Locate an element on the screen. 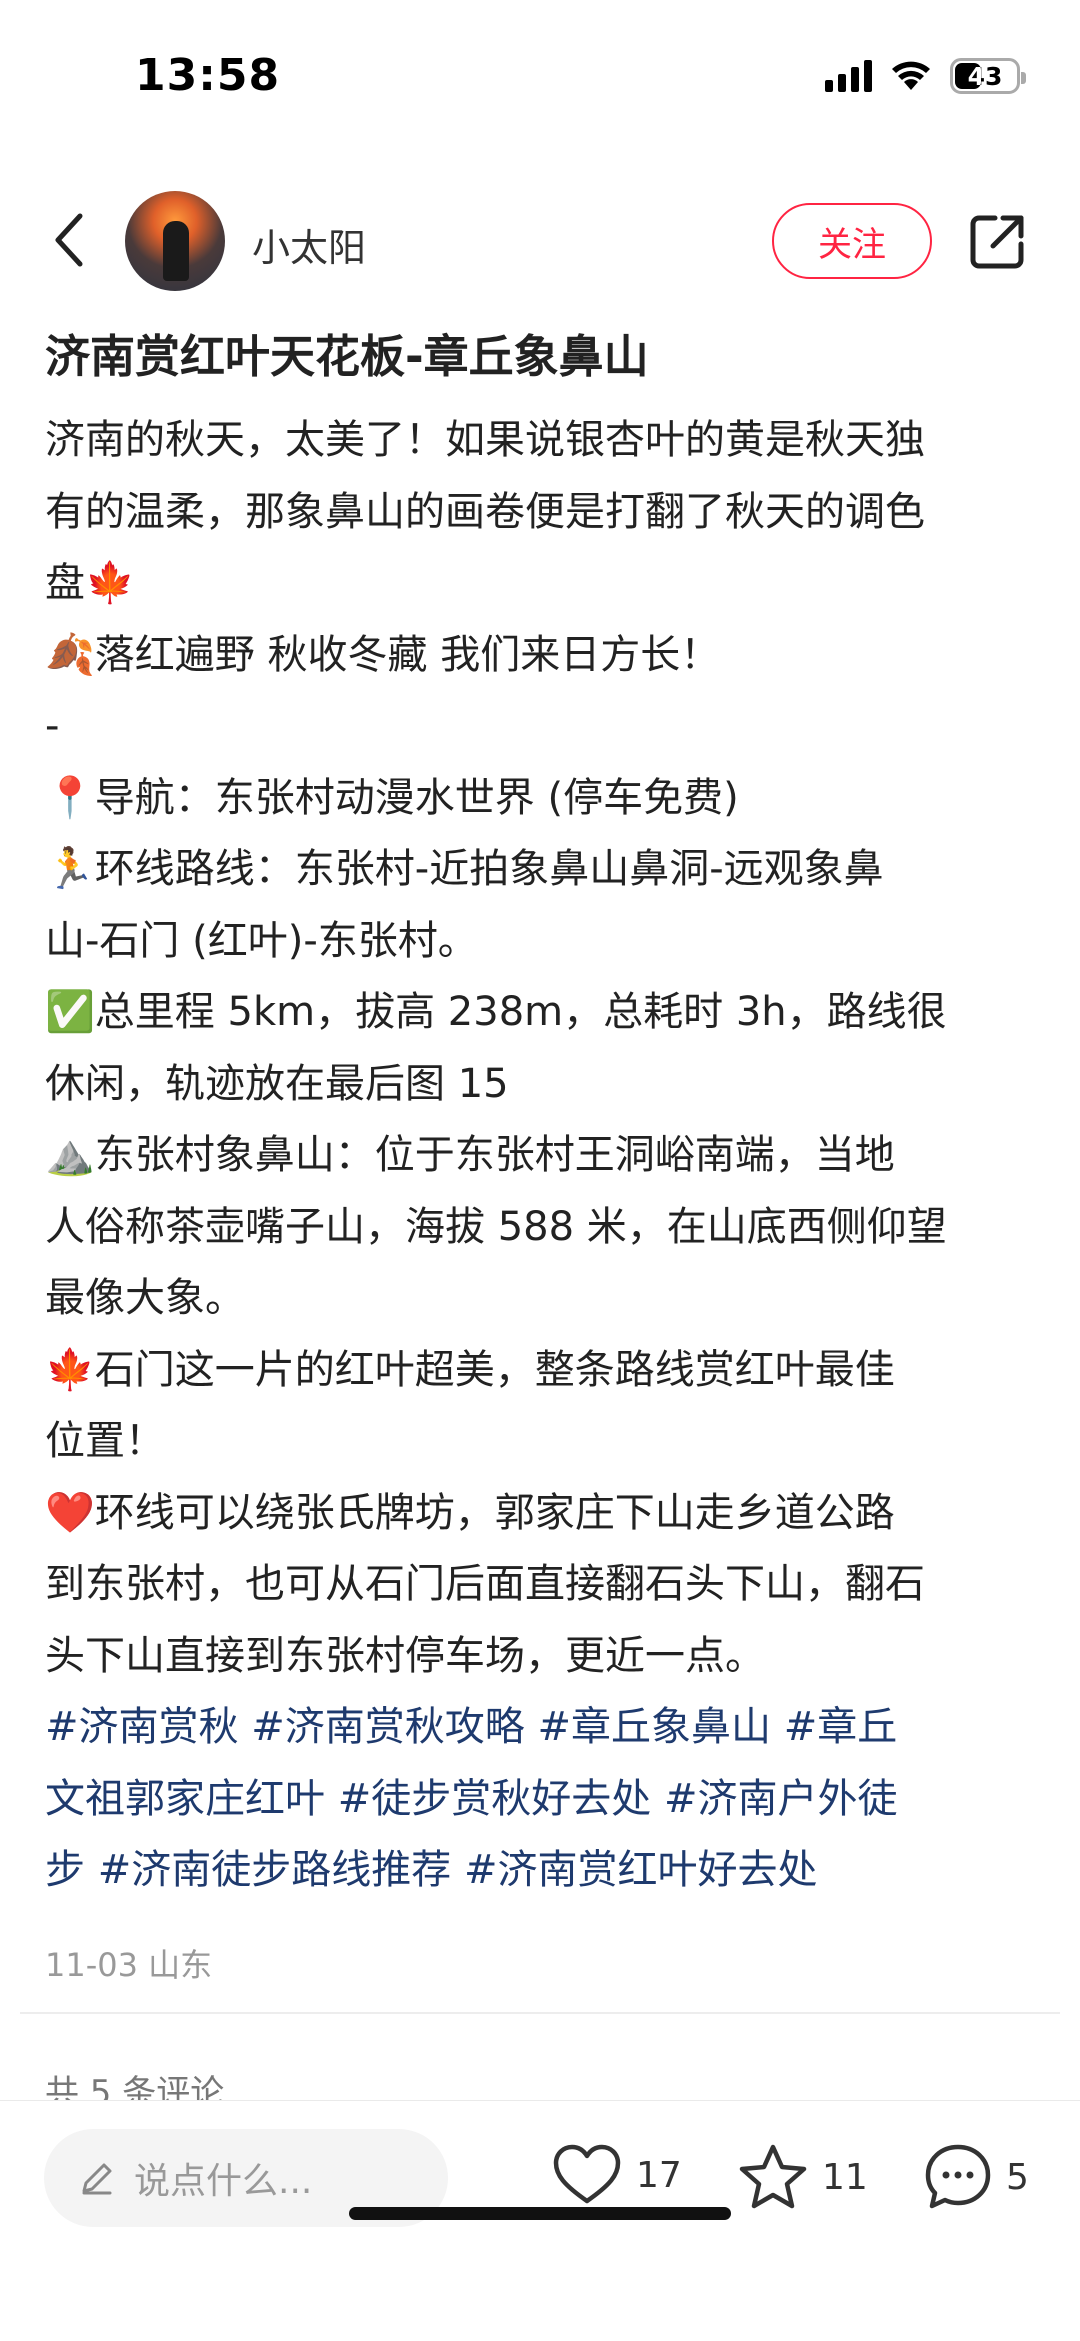 This screenshot has height=2341, width=1080. hashtag-link: #济南徒步路线推荐 is located at coordinates (268, 1870).